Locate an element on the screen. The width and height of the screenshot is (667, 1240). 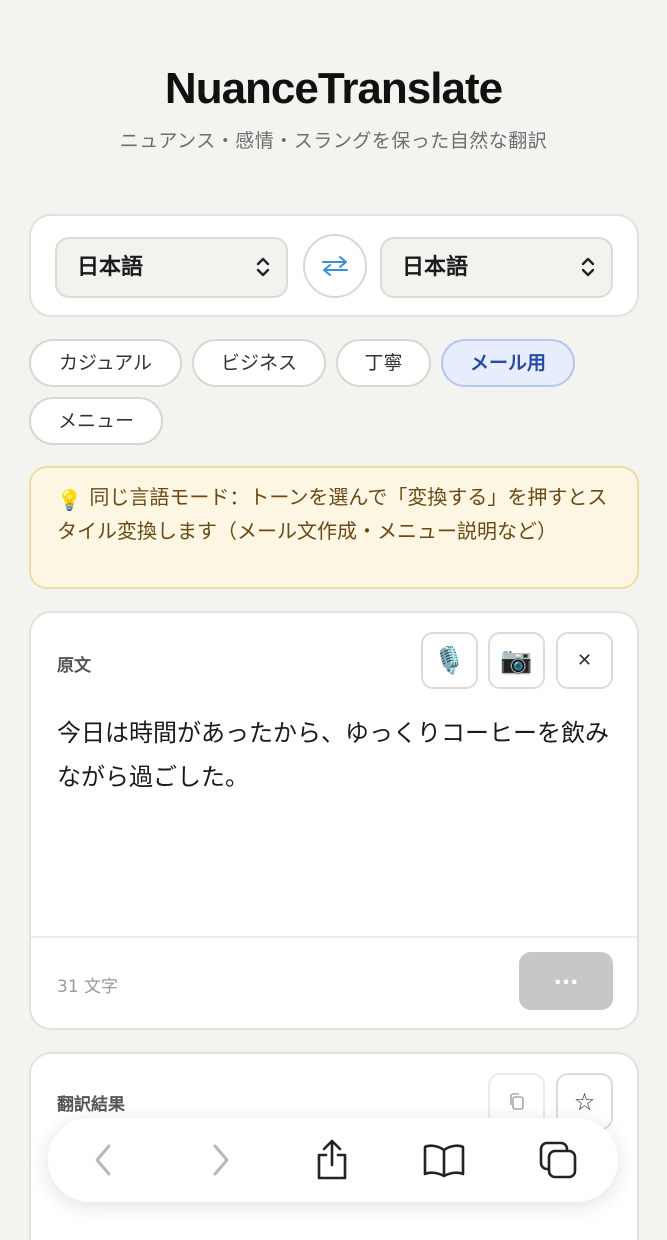
share-icon is located at coordinates (332, 1159).